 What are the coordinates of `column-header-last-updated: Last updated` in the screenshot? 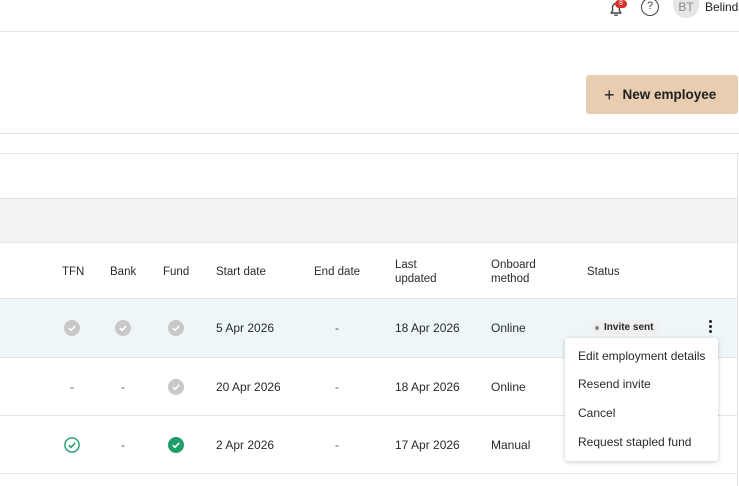 It's located at (420, 272).